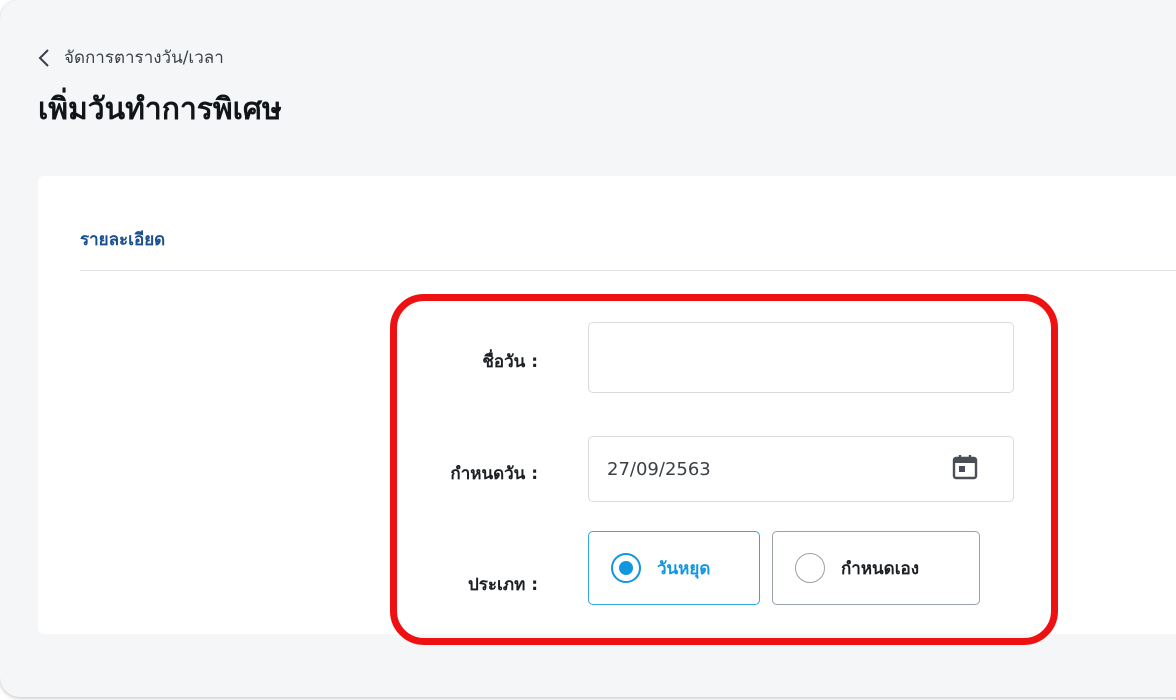  What do you see at coordinates (684, 568) in the screenshot?
I see `type-option-label: วันหยุด` at bounding box center [684, 568].